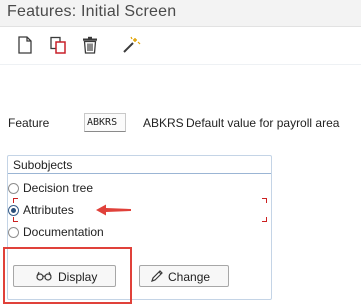 This screenshot has width=361, height=307. I want to click on change-button: Change, so click(184, 276).